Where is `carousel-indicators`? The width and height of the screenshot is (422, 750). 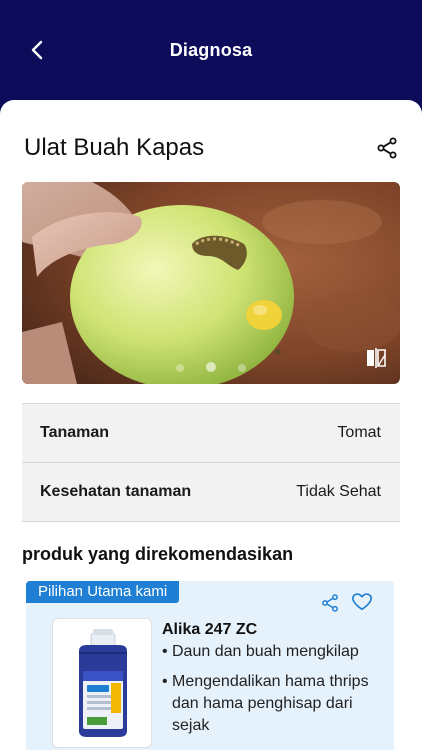 carousel-indicators is located at coordinates (211, 367).